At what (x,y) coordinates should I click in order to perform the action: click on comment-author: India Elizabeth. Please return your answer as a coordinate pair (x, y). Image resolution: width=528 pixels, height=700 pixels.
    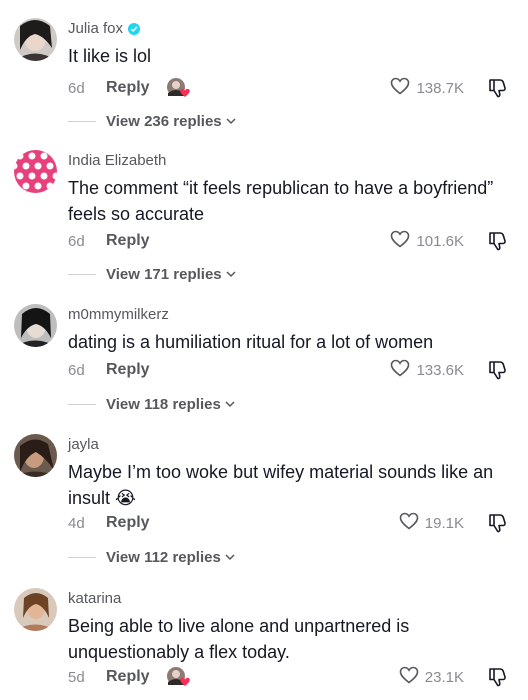
    Looking at the image, I should click on (117, 160).